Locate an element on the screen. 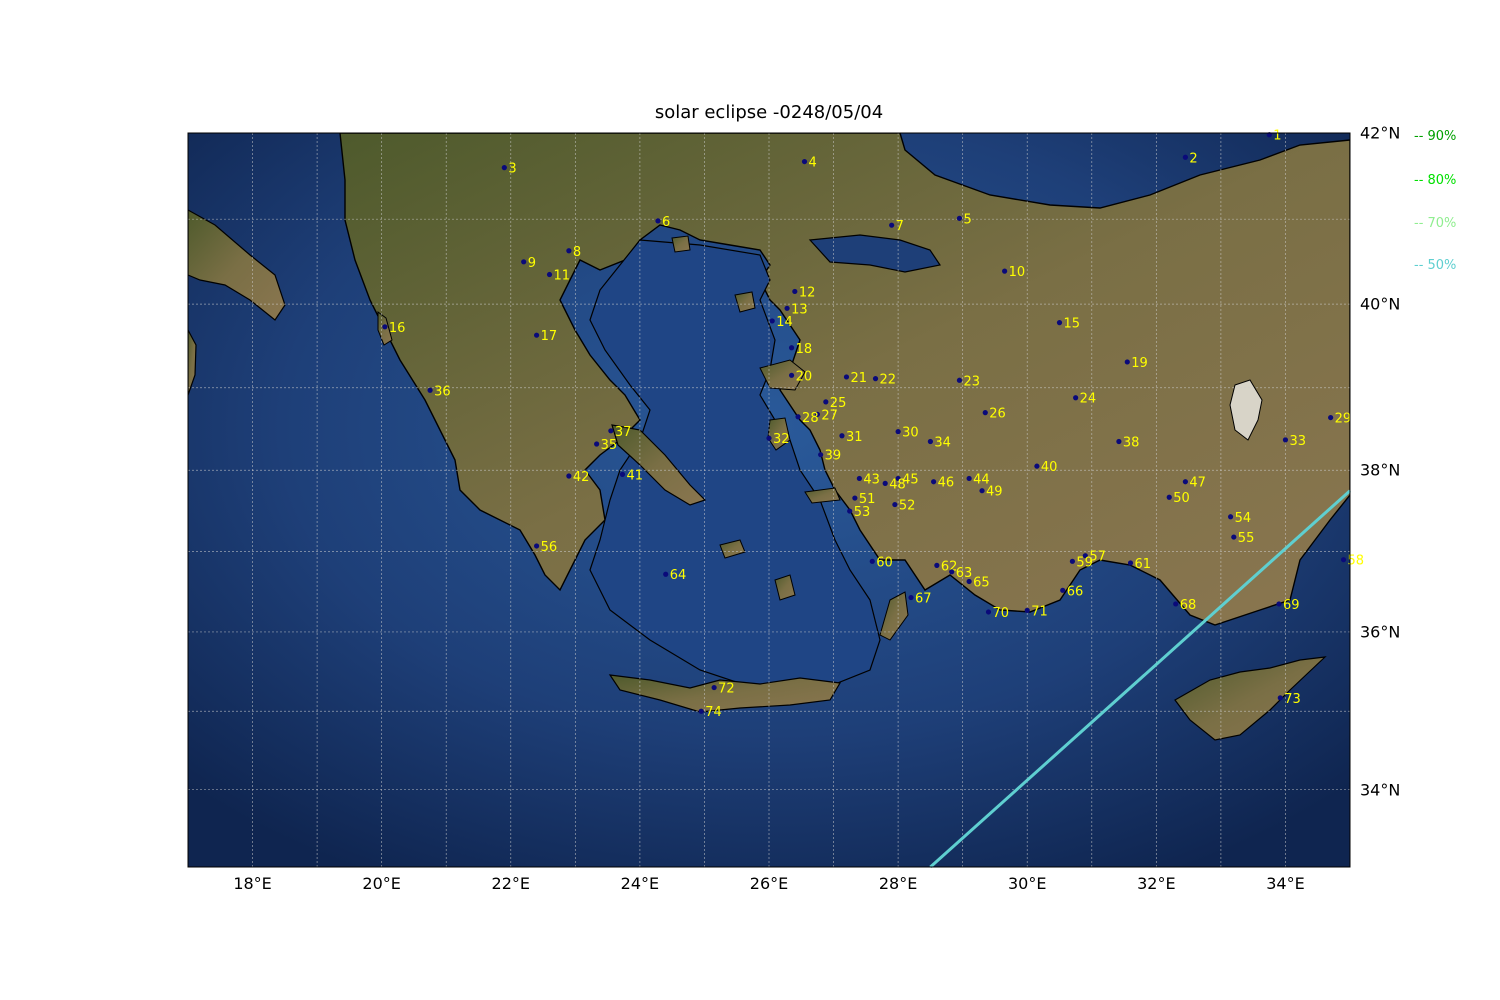 The width and height of the screenshot is (1500, 1000). x-tick-label: 24°E is located at coordinates (640, 883).